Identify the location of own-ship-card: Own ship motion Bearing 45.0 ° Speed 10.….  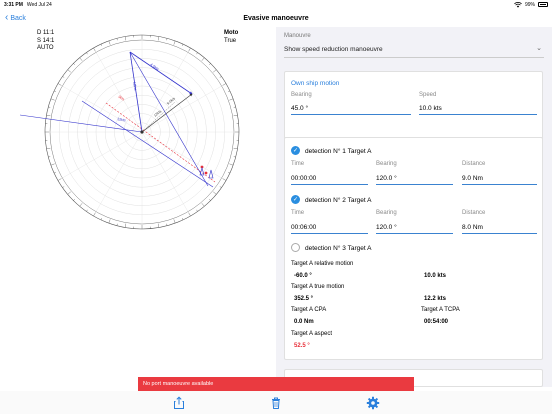
(413, 109).